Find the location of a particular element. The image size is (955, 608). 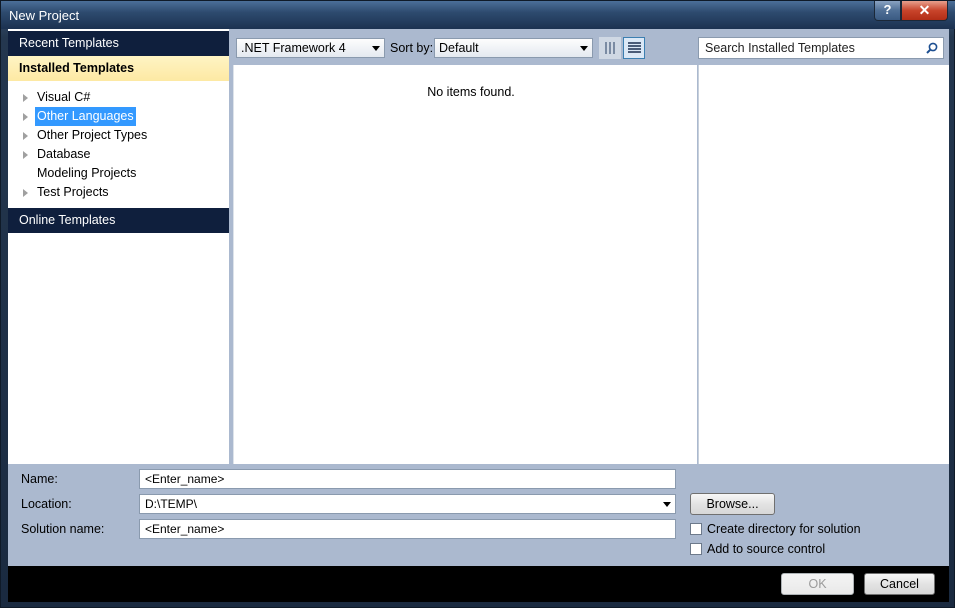

tree-item-label: Visual C# is located at coordinates (64, 97).